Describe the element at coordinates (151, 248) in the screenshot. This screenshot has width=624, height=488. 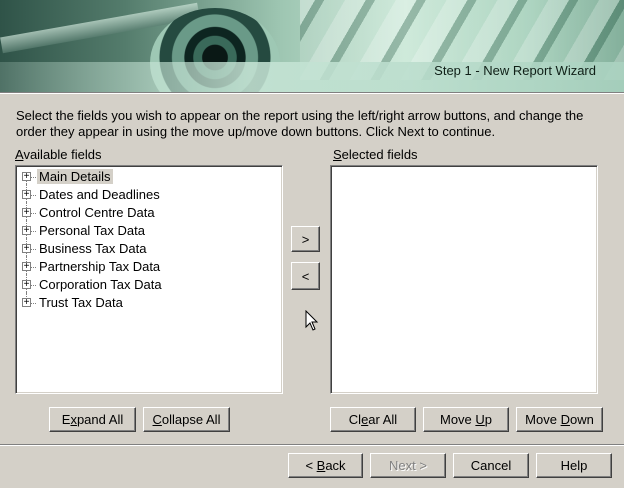
I see `tree-item: Business Tax Data` at that location.